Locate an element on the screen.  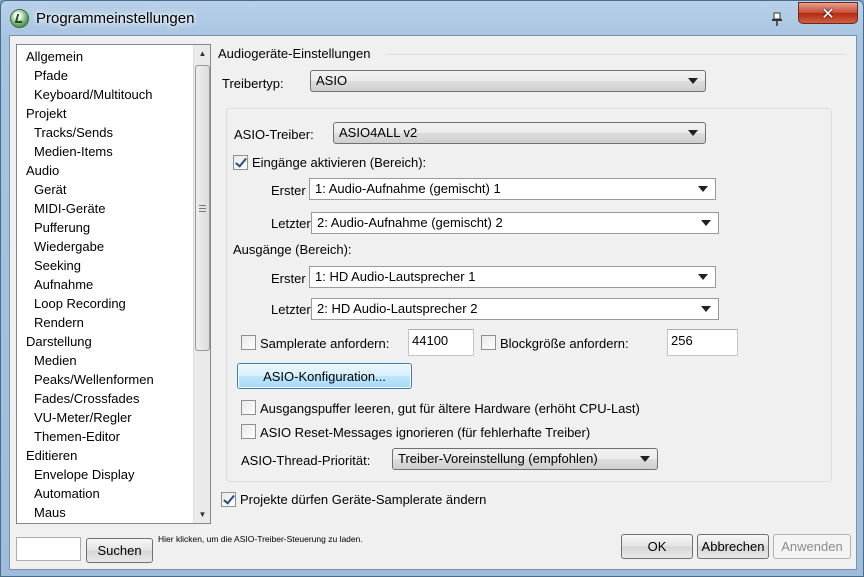
driver-type-label: Treibertyp: is located at coordinates (253, 83).